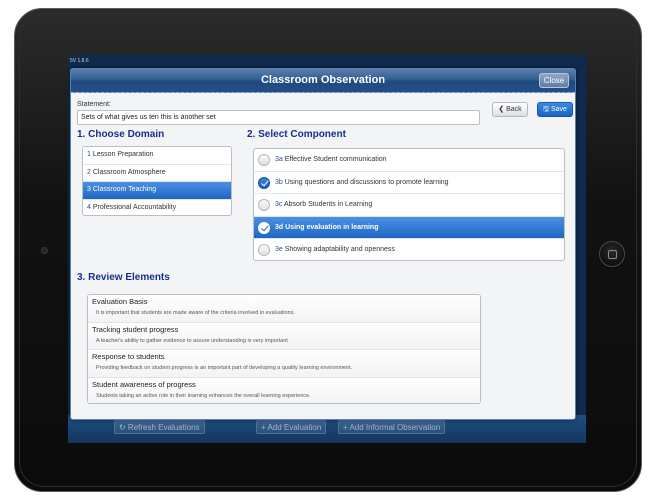 The width and height of the screenshot is (654, 500). Describe the element at coordinates (279, 227) in the screenshot. I see `component-code: 3d` at that location.